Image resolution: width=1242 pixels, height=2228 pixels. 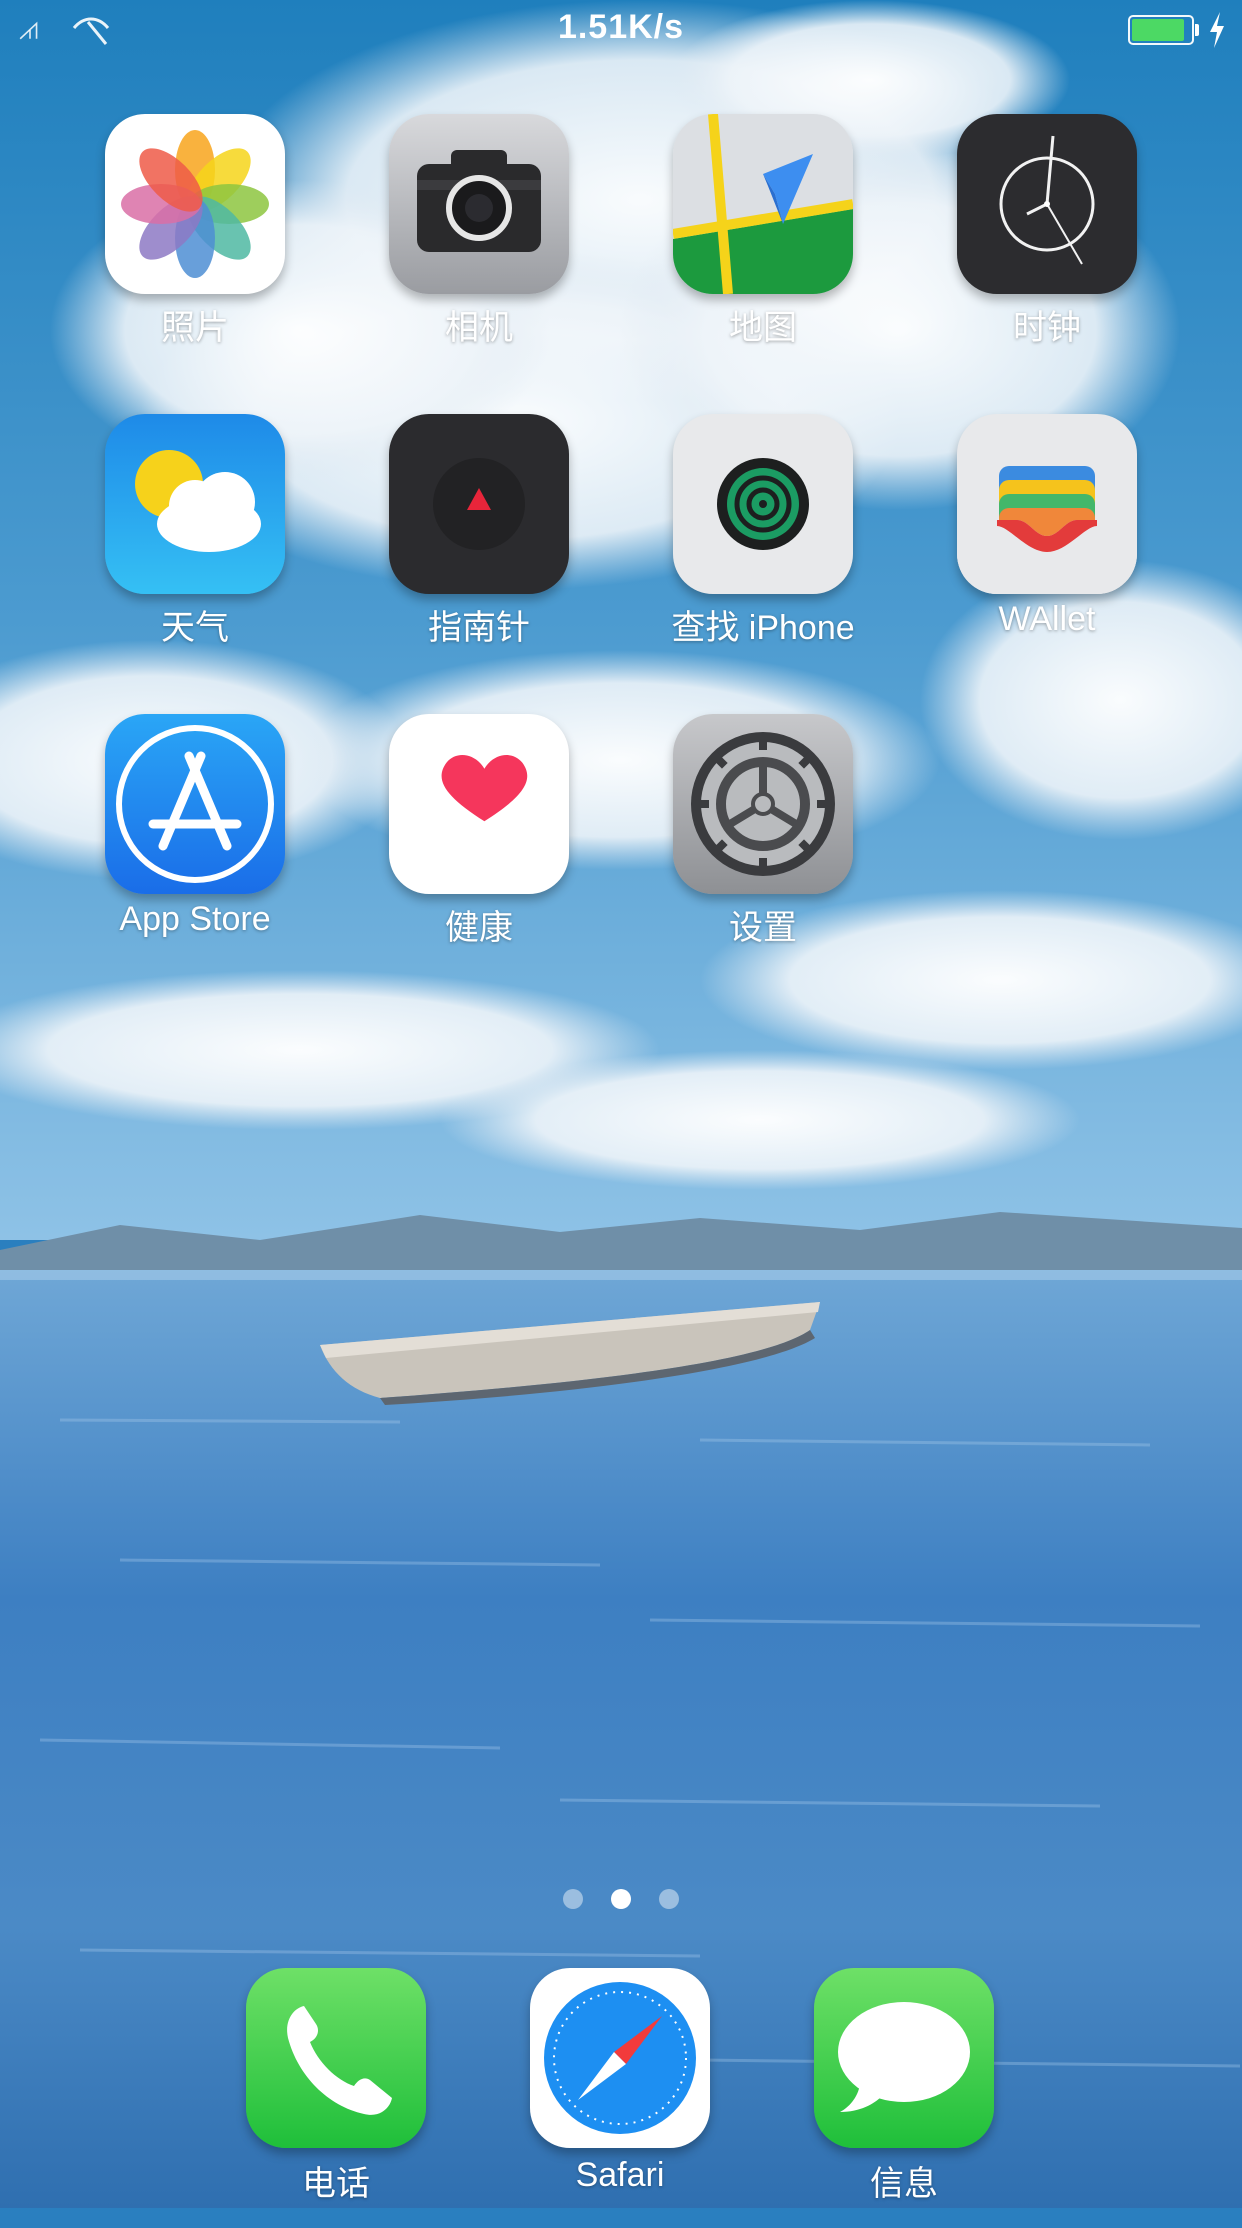 What do you see at coordinates (479, 628) in the screenshot?
I see `app-label: 指南针` at bounding box center [479, 628].